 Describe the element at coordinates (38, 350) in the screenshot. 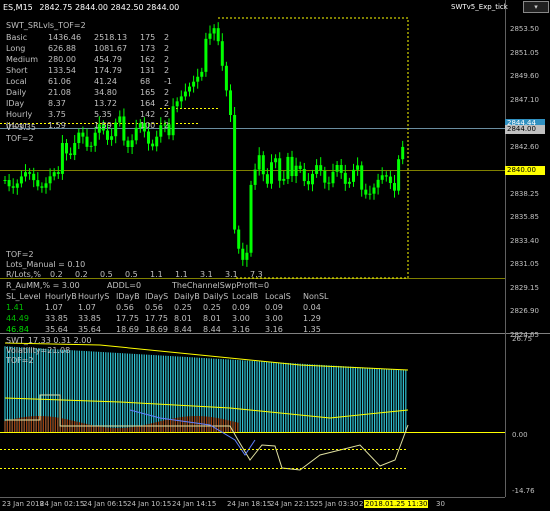

I see `volatility-label: Volatility=21.08` at that location.